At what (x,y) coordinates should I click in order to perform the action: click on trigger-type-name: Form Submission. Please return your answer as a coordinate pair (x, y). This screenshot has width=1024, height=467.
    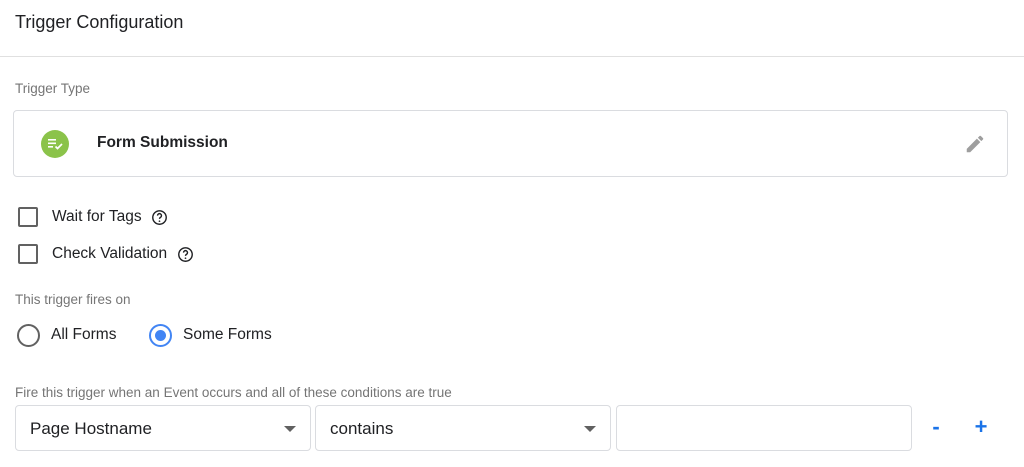
    Looking at the image, I should click on (162, 142).